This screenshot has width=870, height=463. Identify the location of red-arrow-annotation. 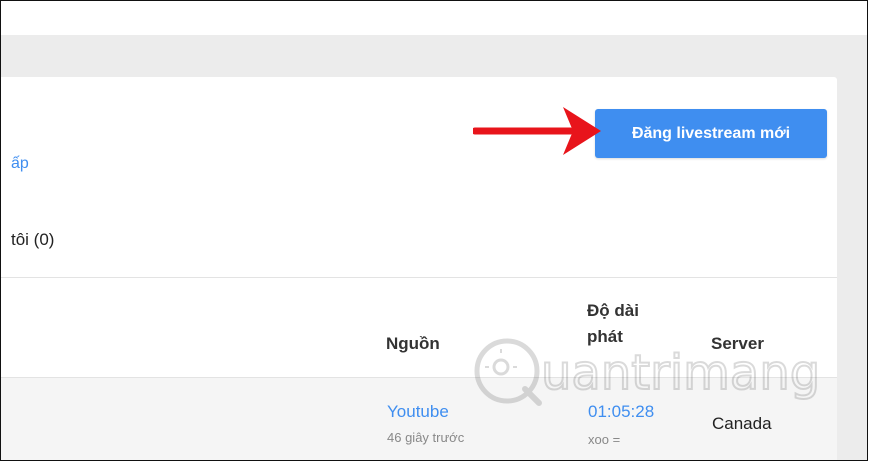
(537, 131).